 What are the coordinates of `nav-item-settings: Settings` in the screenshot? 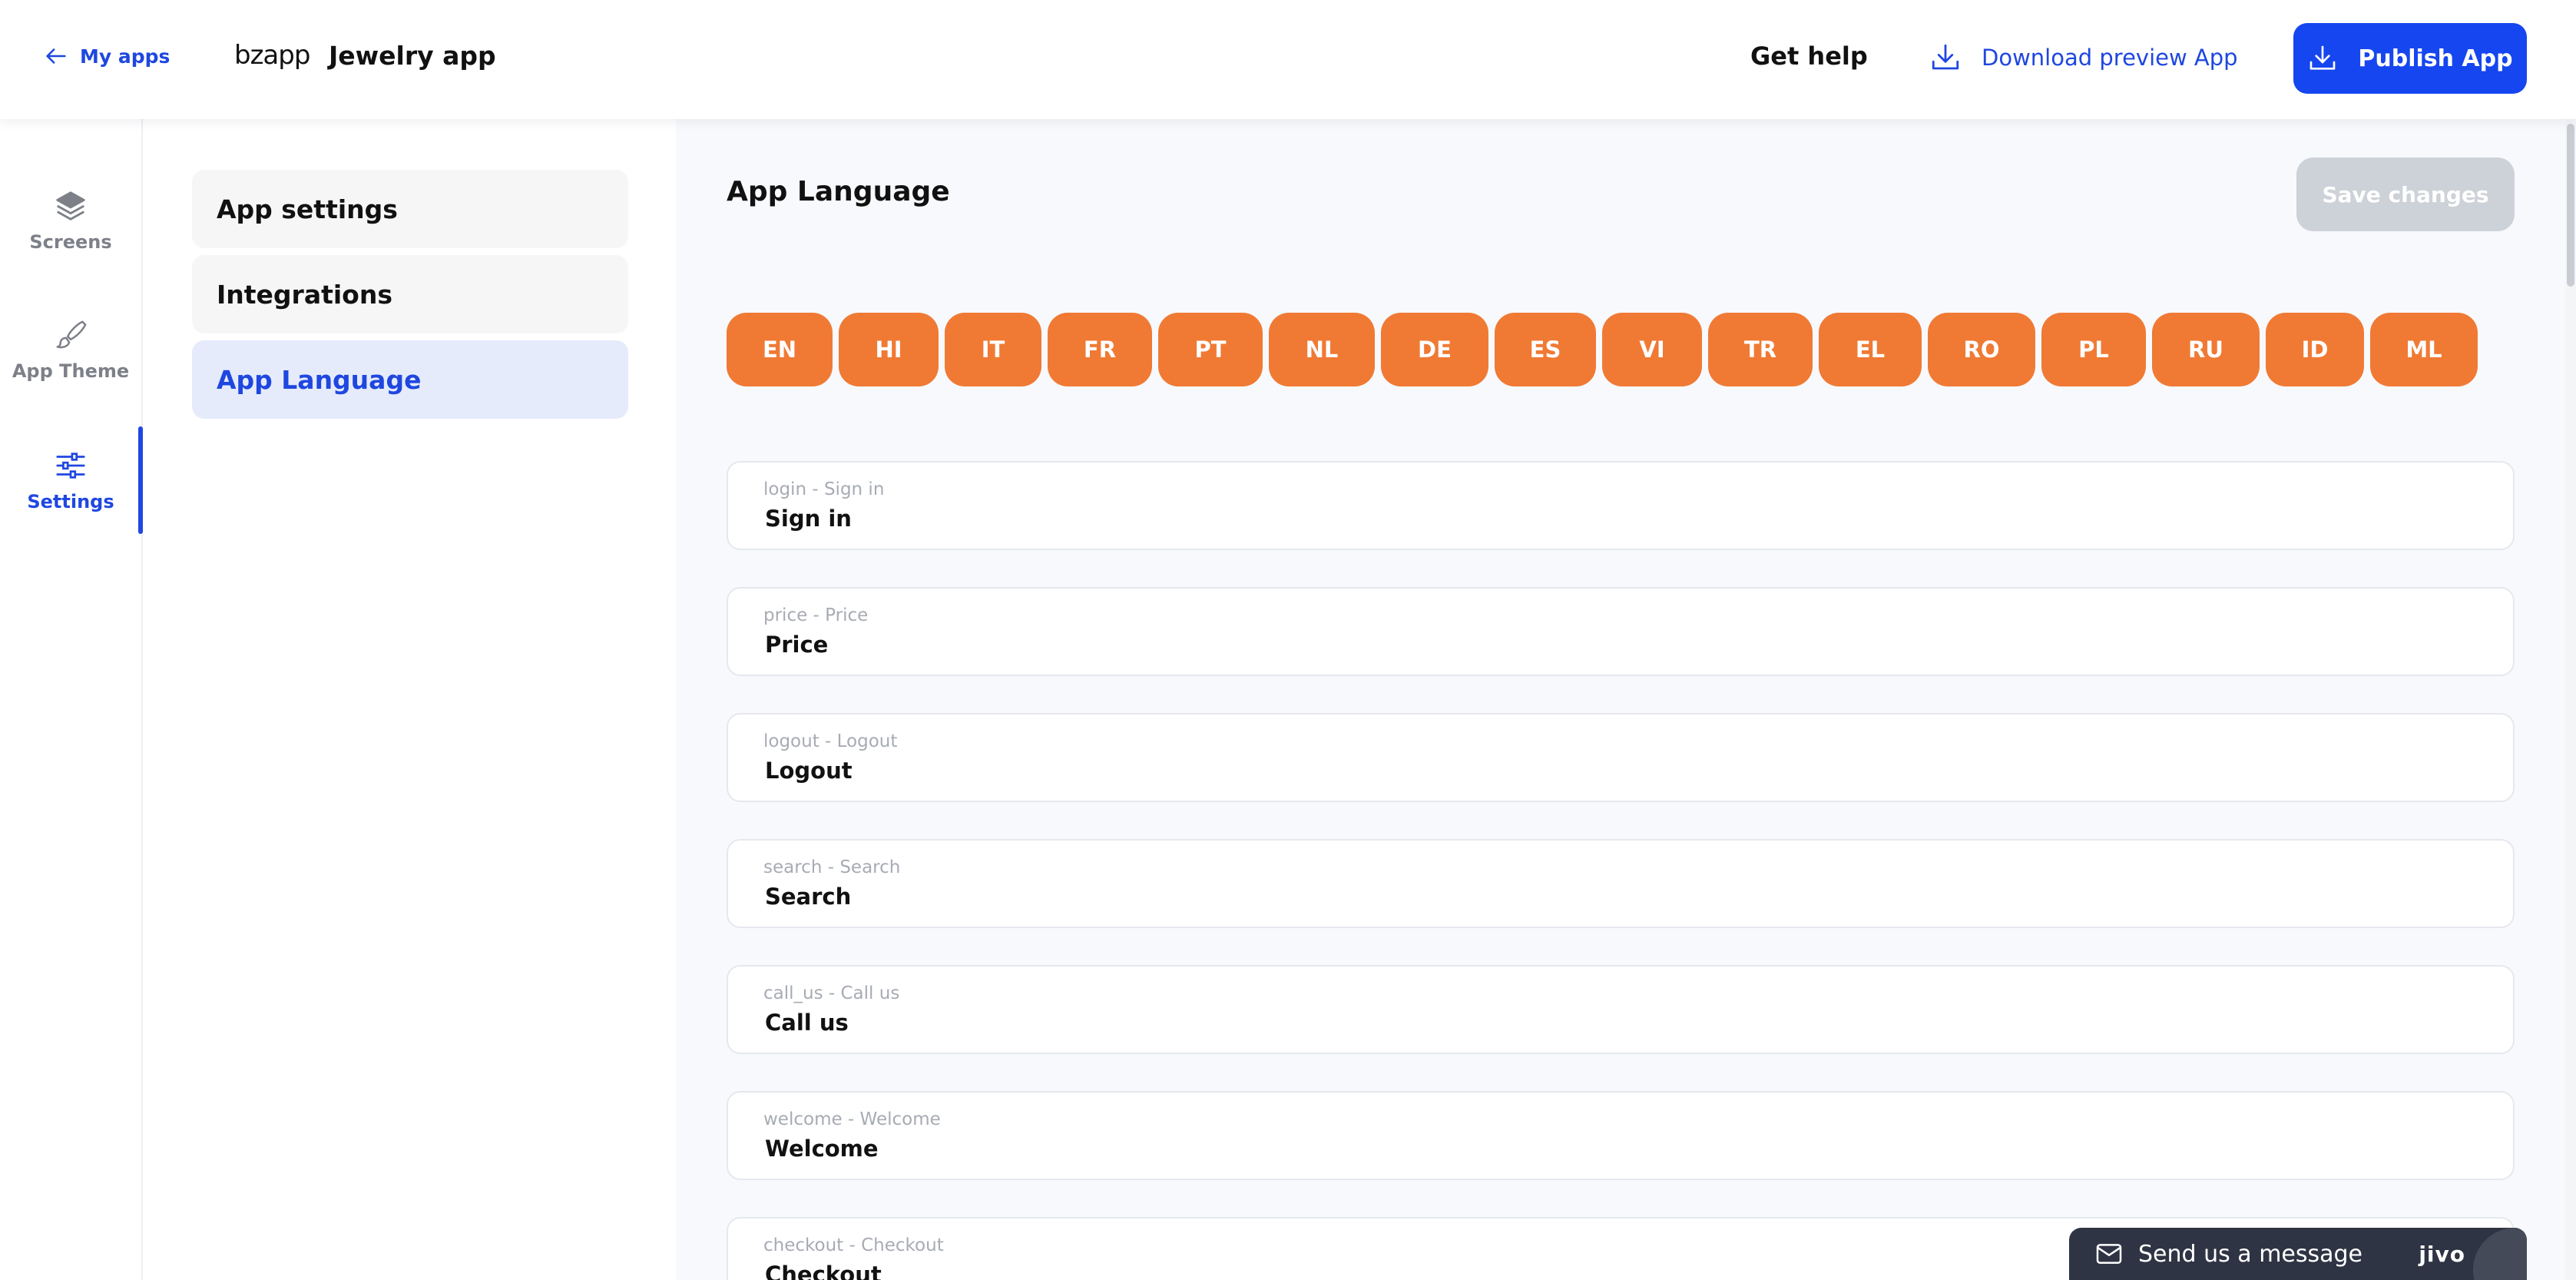 It's located at (71, 480).